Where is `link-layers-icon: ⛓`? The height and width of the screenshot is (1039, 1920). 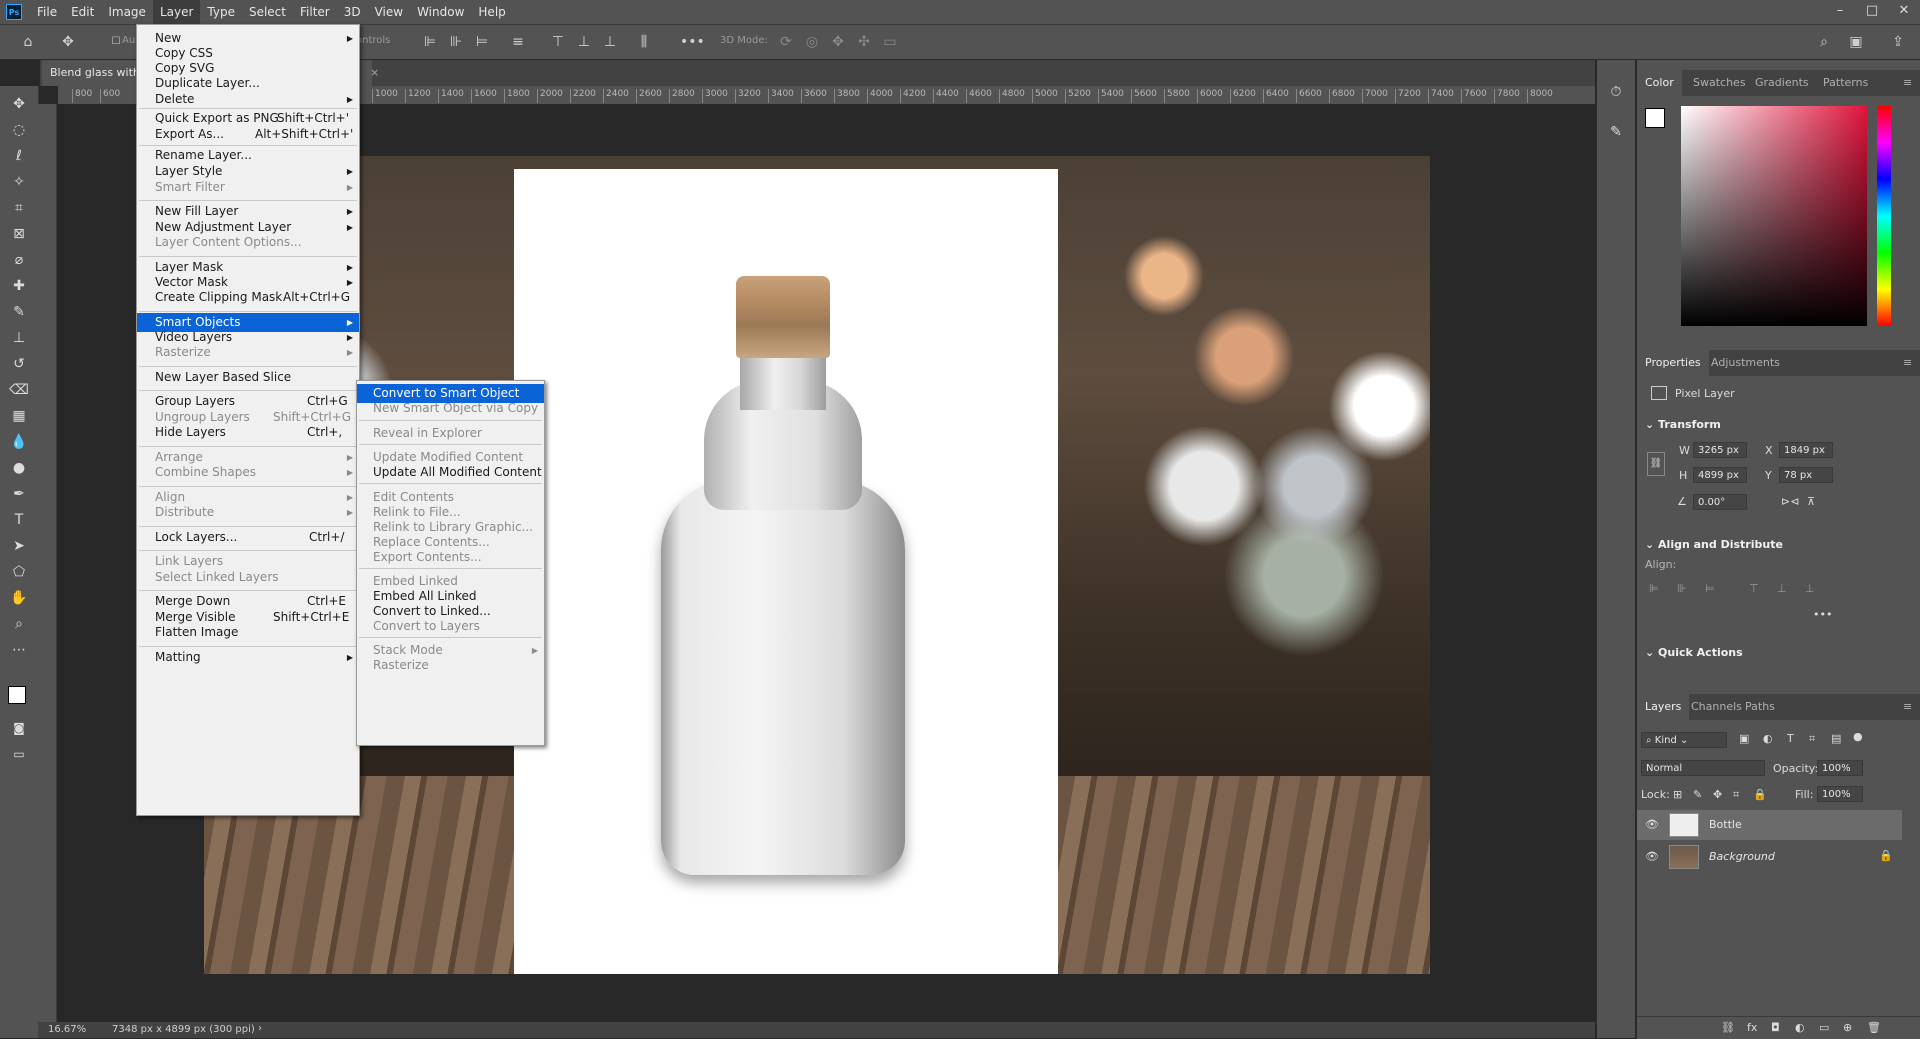 link-layers-icon: ⛓ is located at coordinates (1728, 1027).